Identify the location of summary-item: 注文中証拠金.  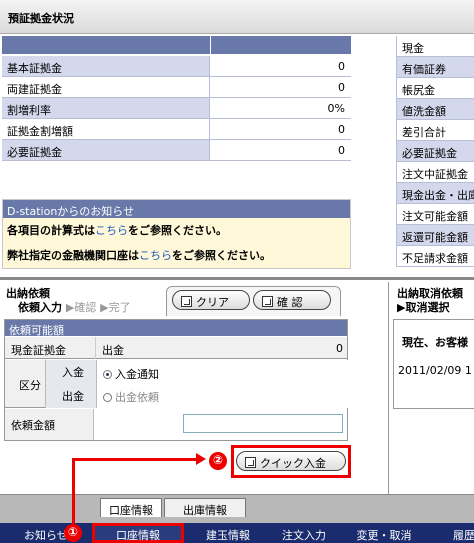
(435, 172).